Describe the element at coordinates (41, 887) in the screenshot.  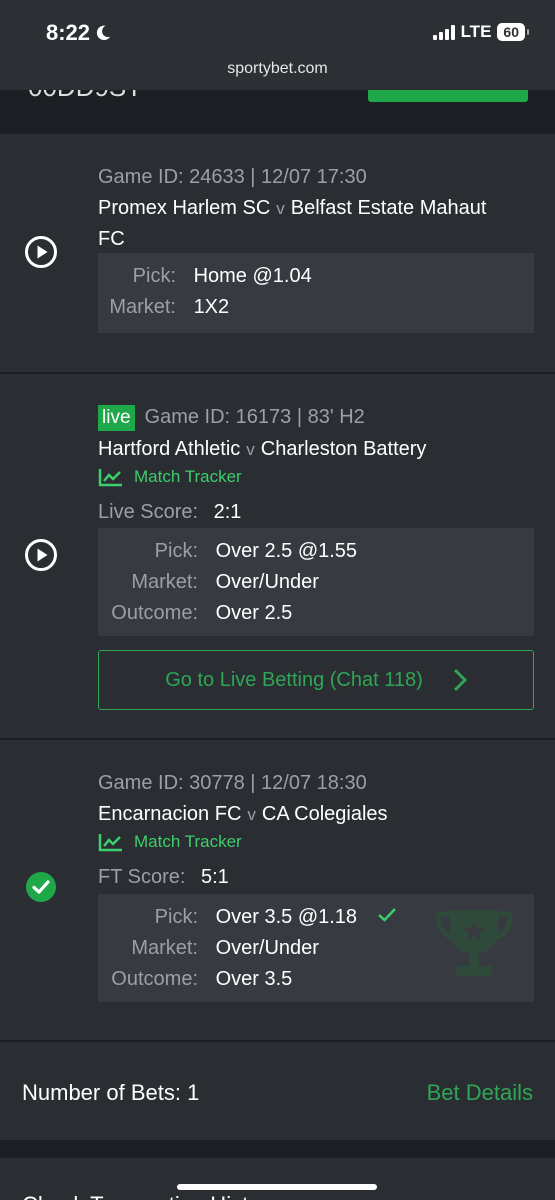
I see `won-check-icon` at that location.